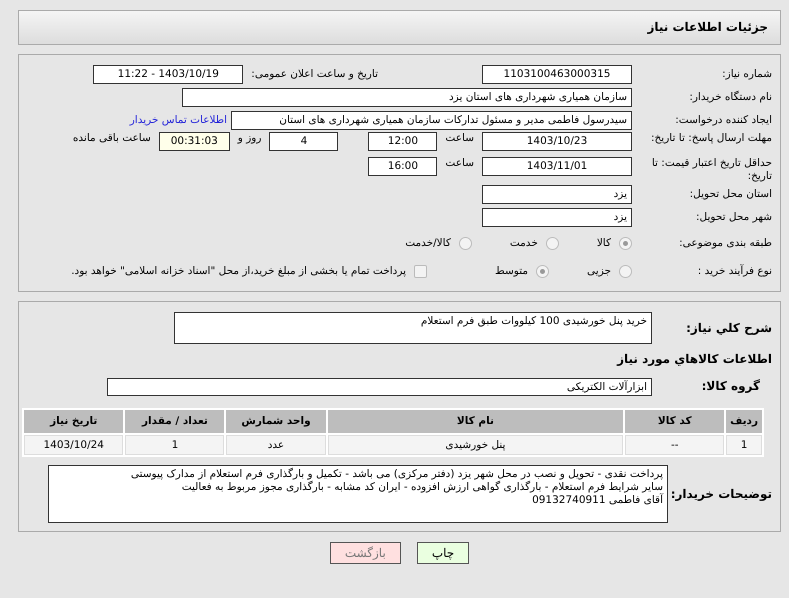 This screenshot has width=789, height=598. I want to click on text-field: 1403/10/23, so click(557, 141).